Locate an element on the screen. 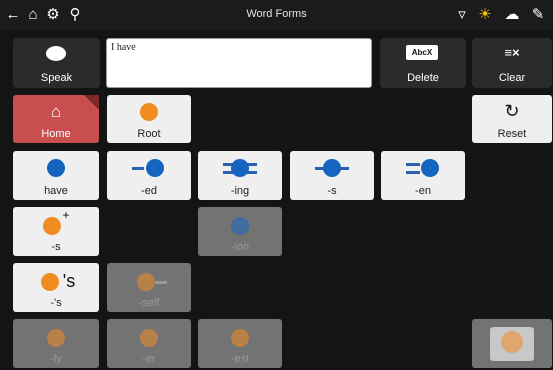 This screenshot has width=553, height=370. ed-tile: -ed is located at coordinates (149, 175).